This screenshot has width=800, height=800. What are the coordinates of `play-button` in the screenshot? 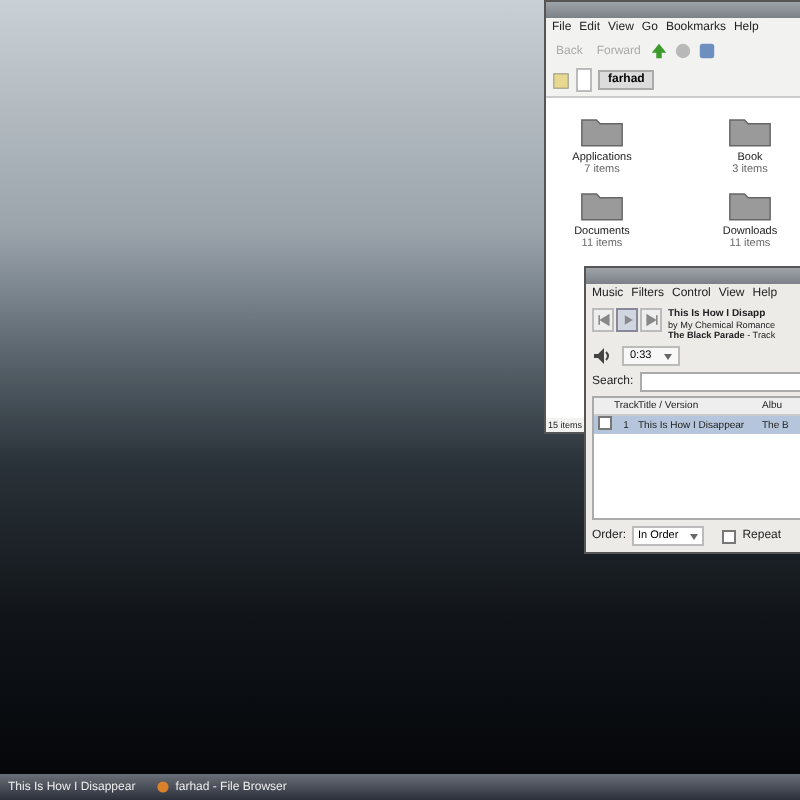 It's located at (627, 320).